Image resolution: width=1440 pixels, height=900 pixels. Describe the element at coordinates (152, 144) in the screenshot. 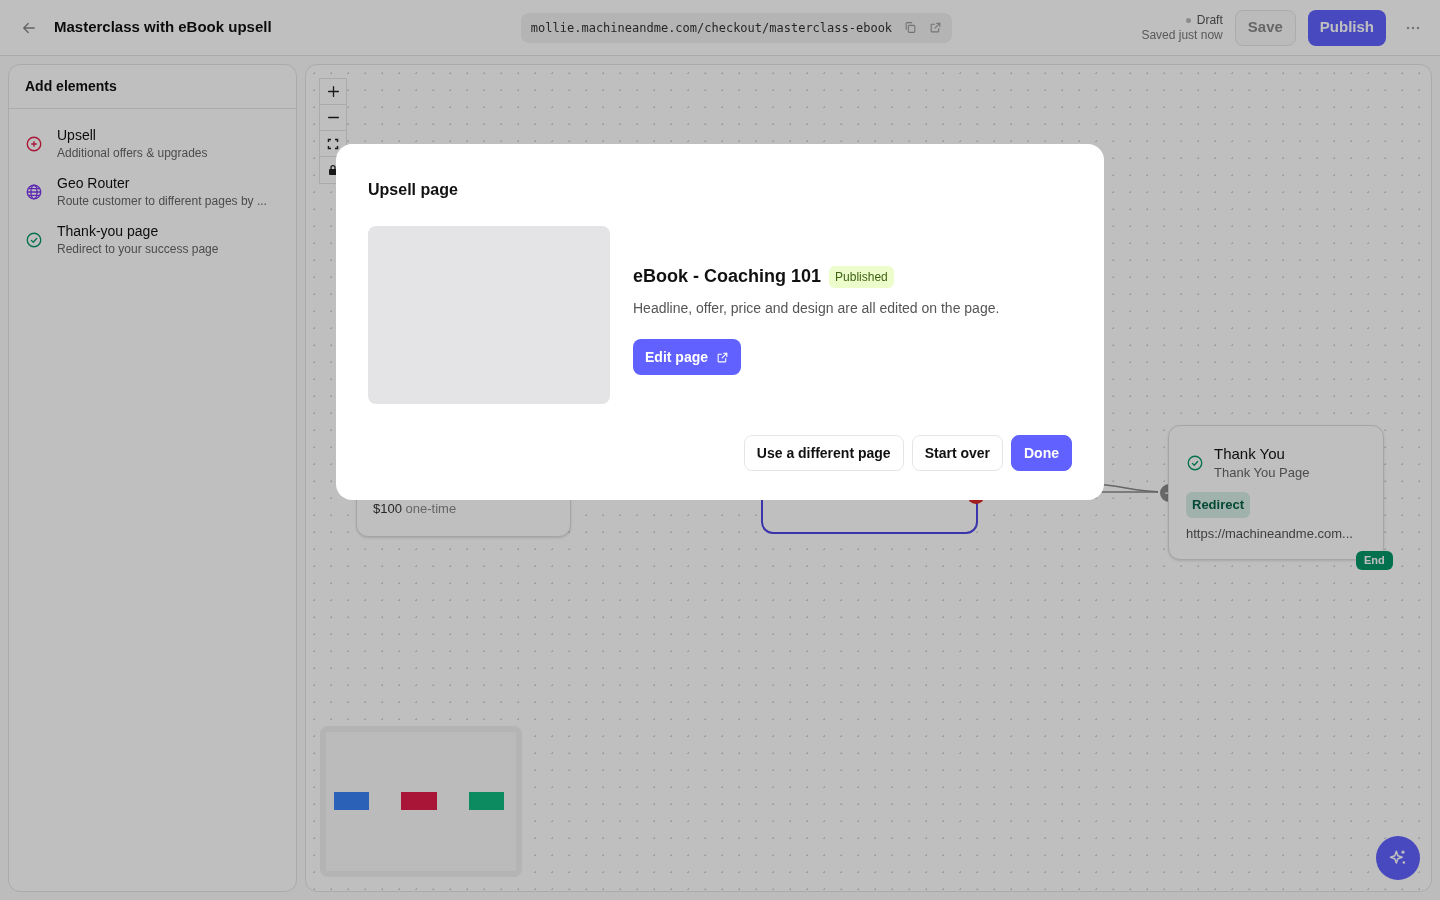

I see `element-item: Upsell Additional offers & upgrades` at that location.